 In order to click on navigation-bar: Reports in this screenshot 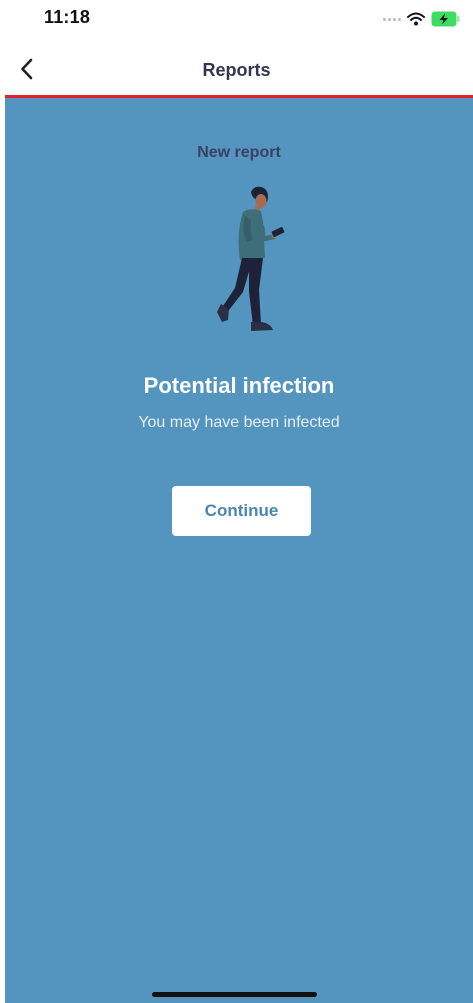, I will do `click(236, 69)`.